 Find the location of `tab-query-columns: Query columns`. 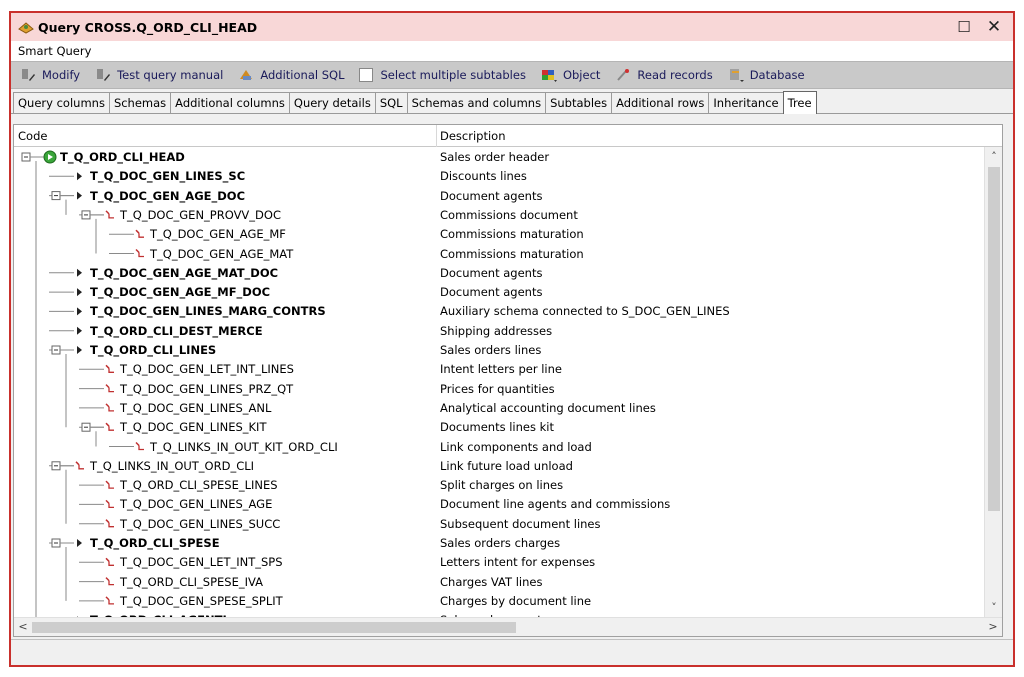

tab-query-columns: Query columns is located at coordinates (61, 102).